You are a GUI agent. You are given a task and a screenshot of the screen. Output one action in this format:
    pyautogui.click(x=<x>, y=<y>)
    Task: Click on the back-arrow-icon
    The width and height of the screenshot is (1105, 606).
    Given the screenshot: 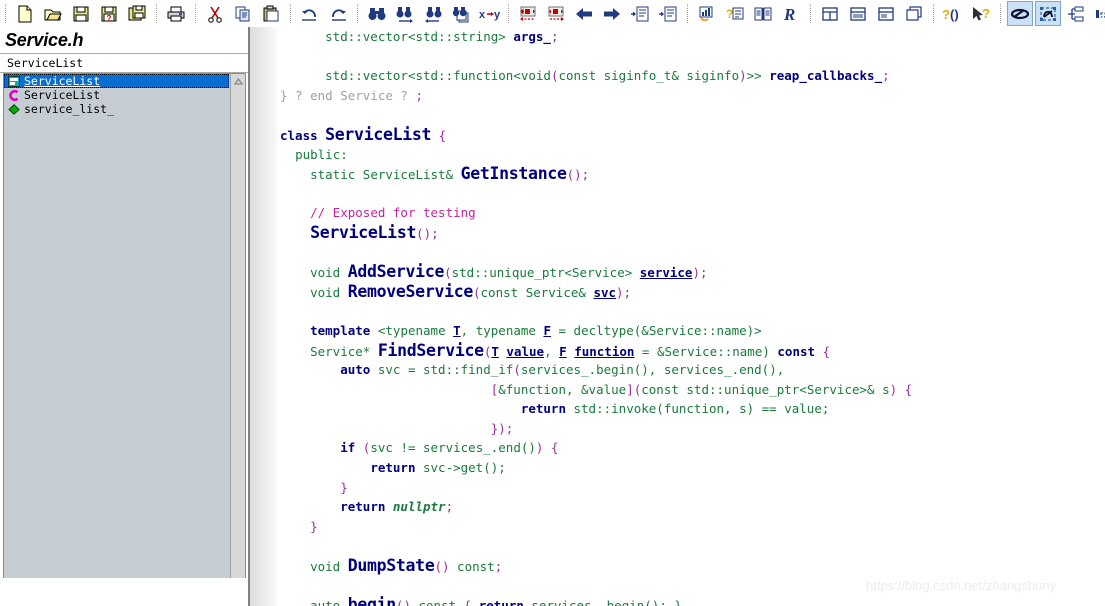 What is the action you would take?
    pyautogui.click(x=584, y=13)
    